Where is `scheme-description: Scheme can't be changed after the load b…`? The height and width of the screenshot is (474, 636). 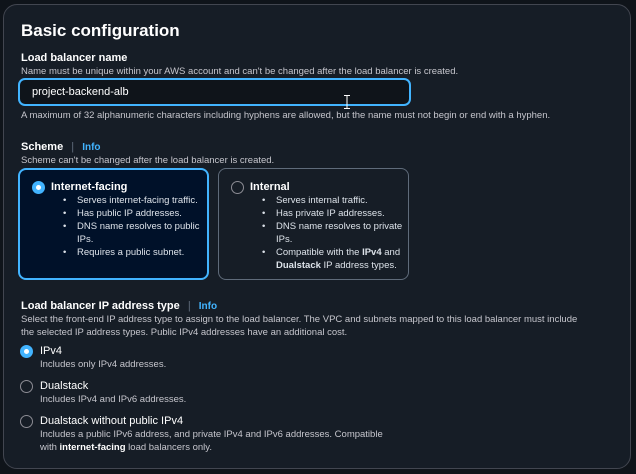
scheme-description: Scheme can't be changed after the load b… is located at coordinates (148, 160).